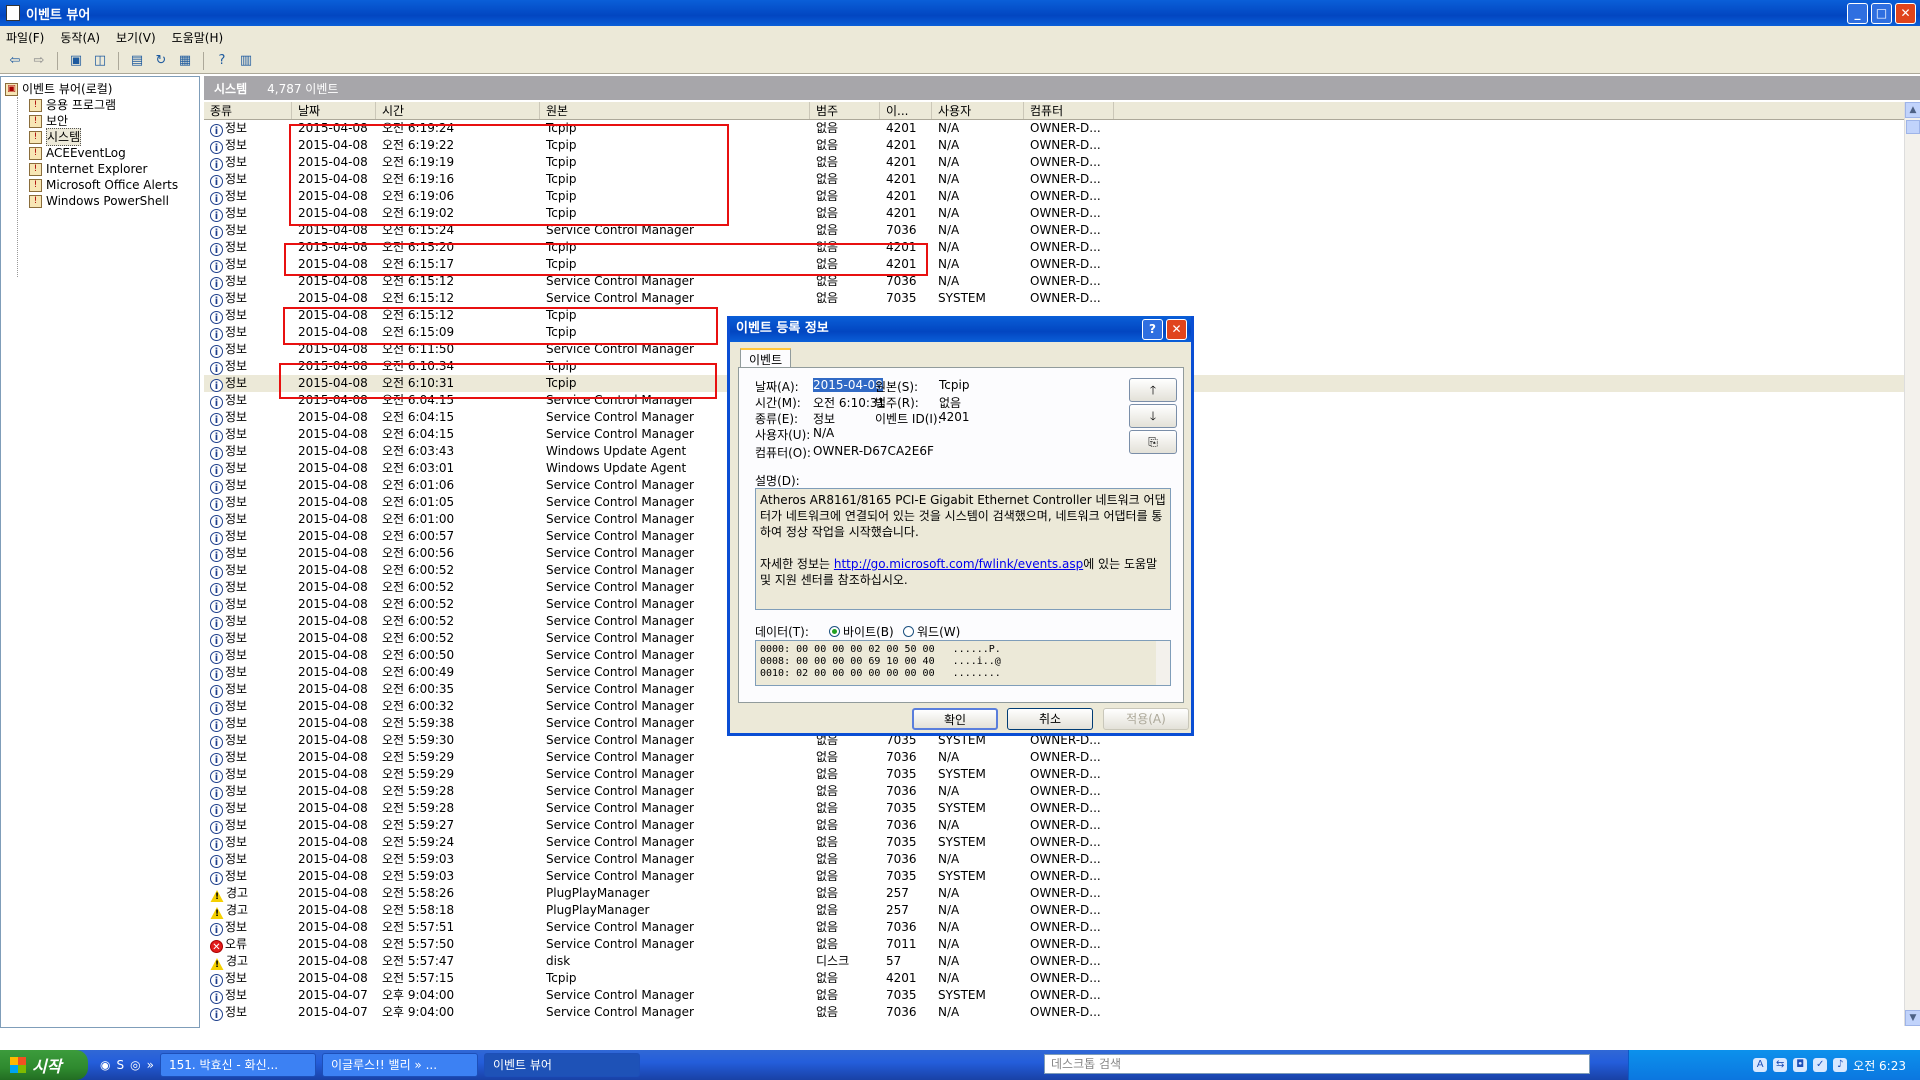 Image resolution: width=1920 pixels, height=1080 pixels. I want to click on show-tree-icon: ◫, so click(100, 61).